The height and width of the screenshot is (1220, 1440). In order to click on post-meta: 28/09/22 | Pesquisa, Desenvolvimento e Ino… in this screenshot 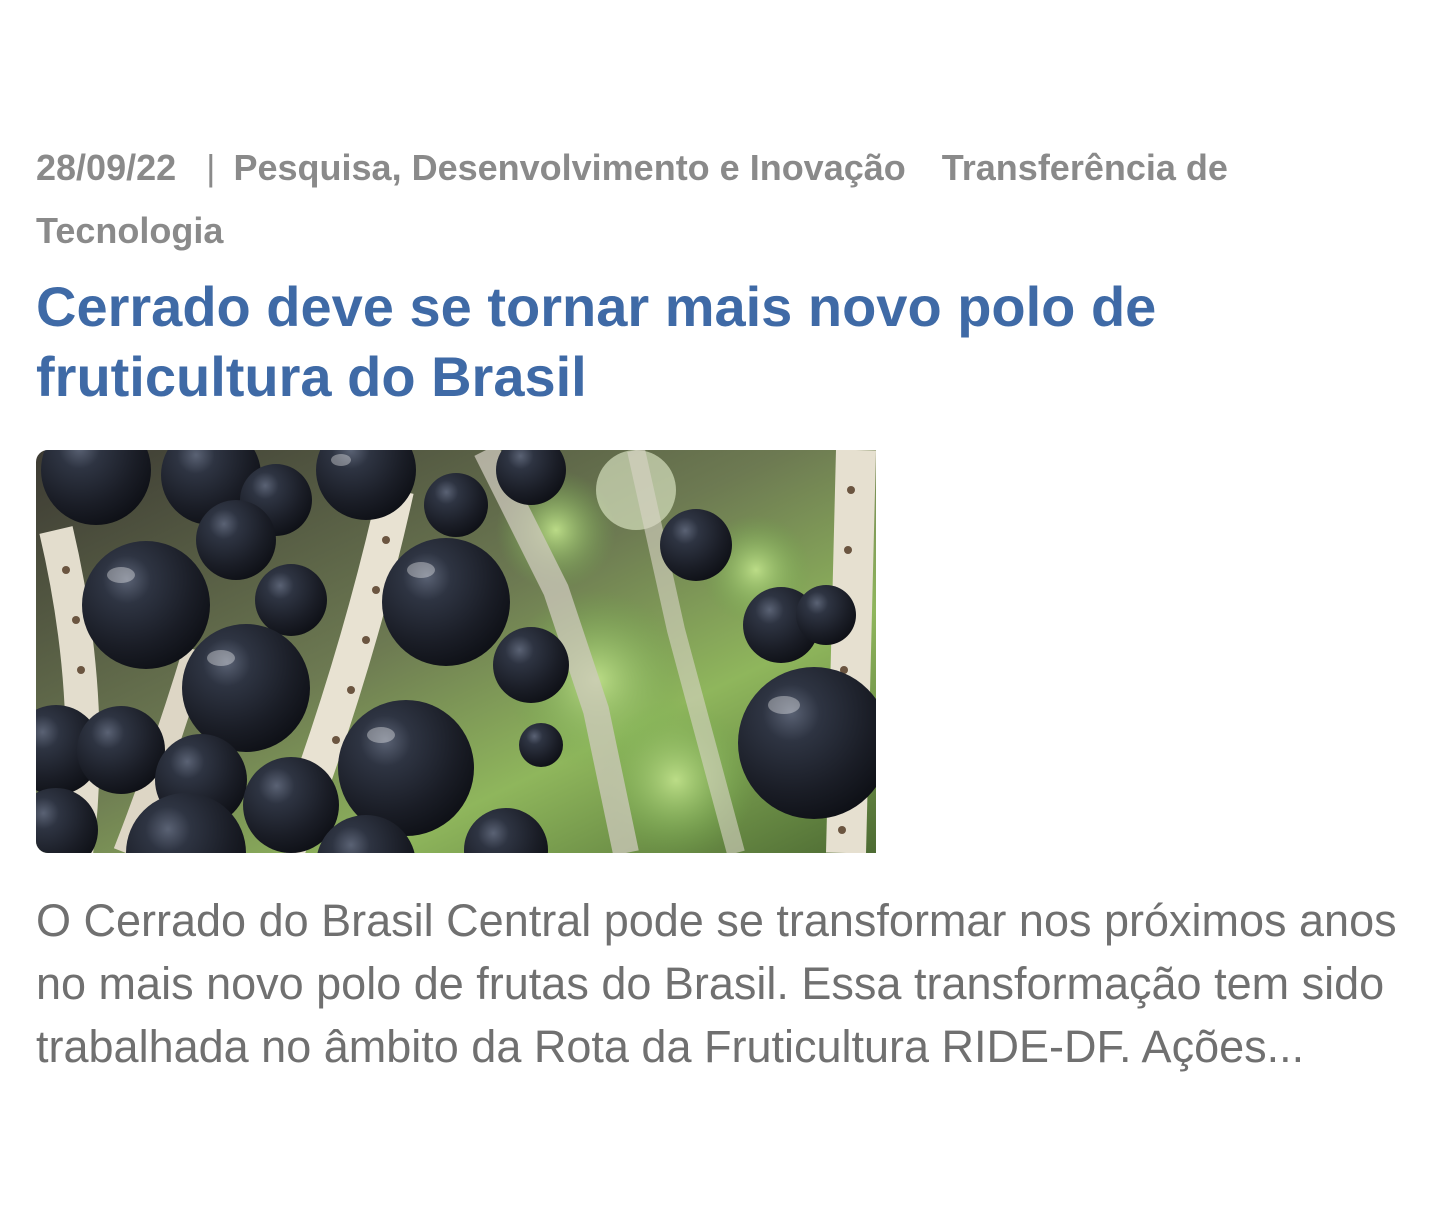, I will do `click(686, 199)`.